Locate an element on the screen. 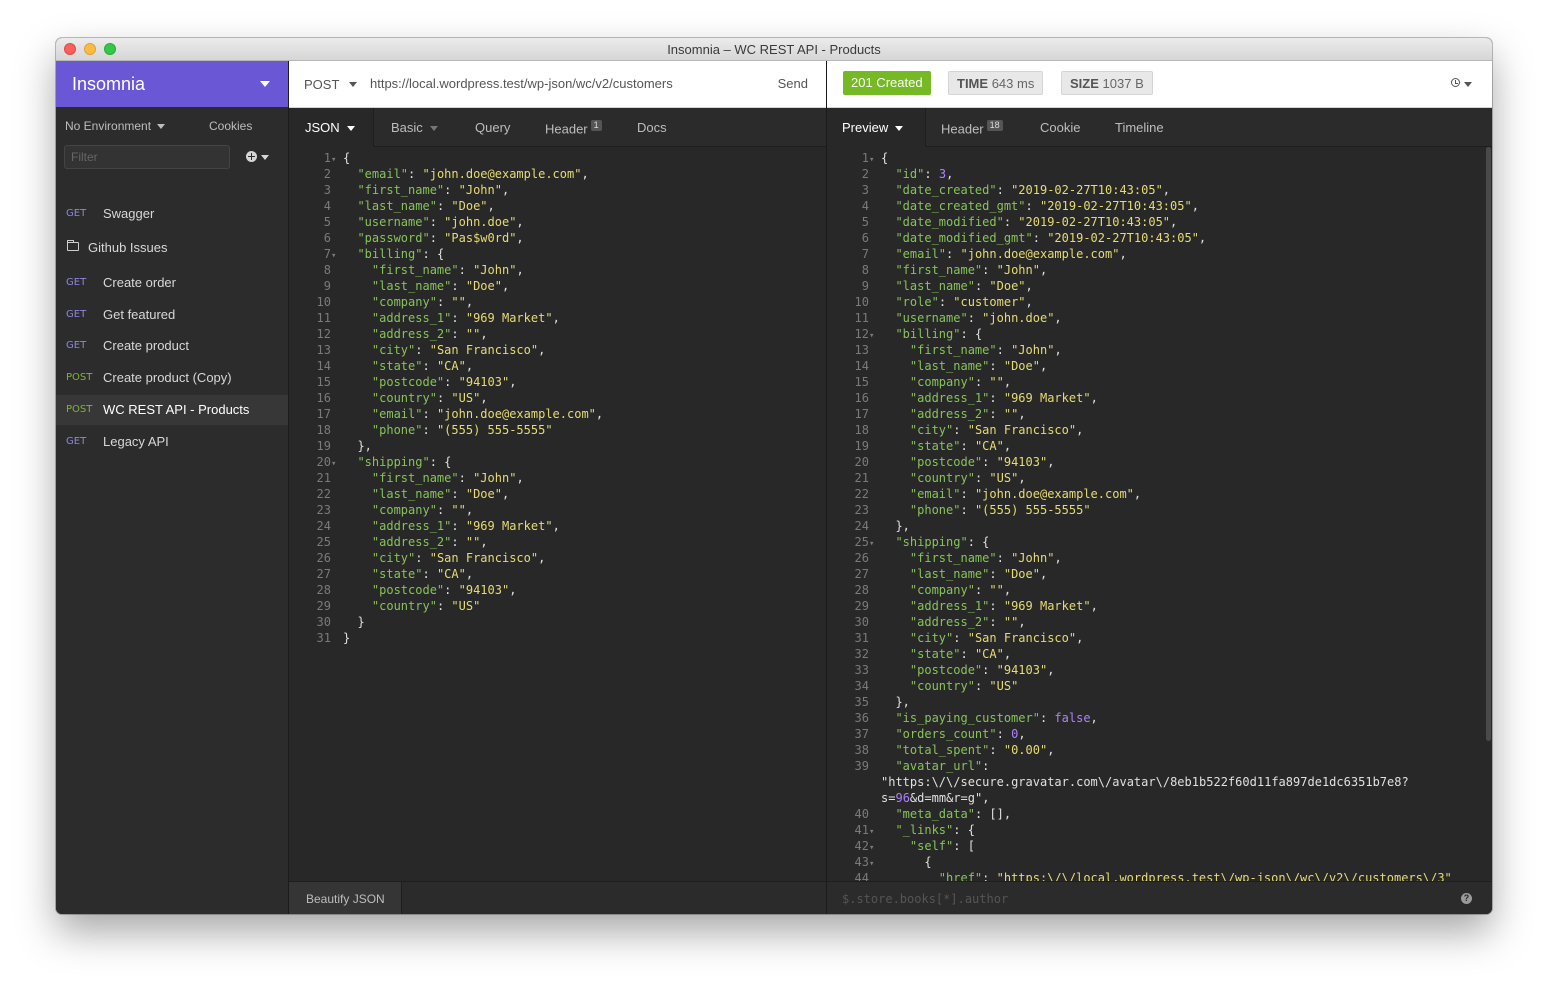 This screenshot has width=1548, height=989. code-line: 33 "postcode": "94103", is located at coordinates (941, 670).